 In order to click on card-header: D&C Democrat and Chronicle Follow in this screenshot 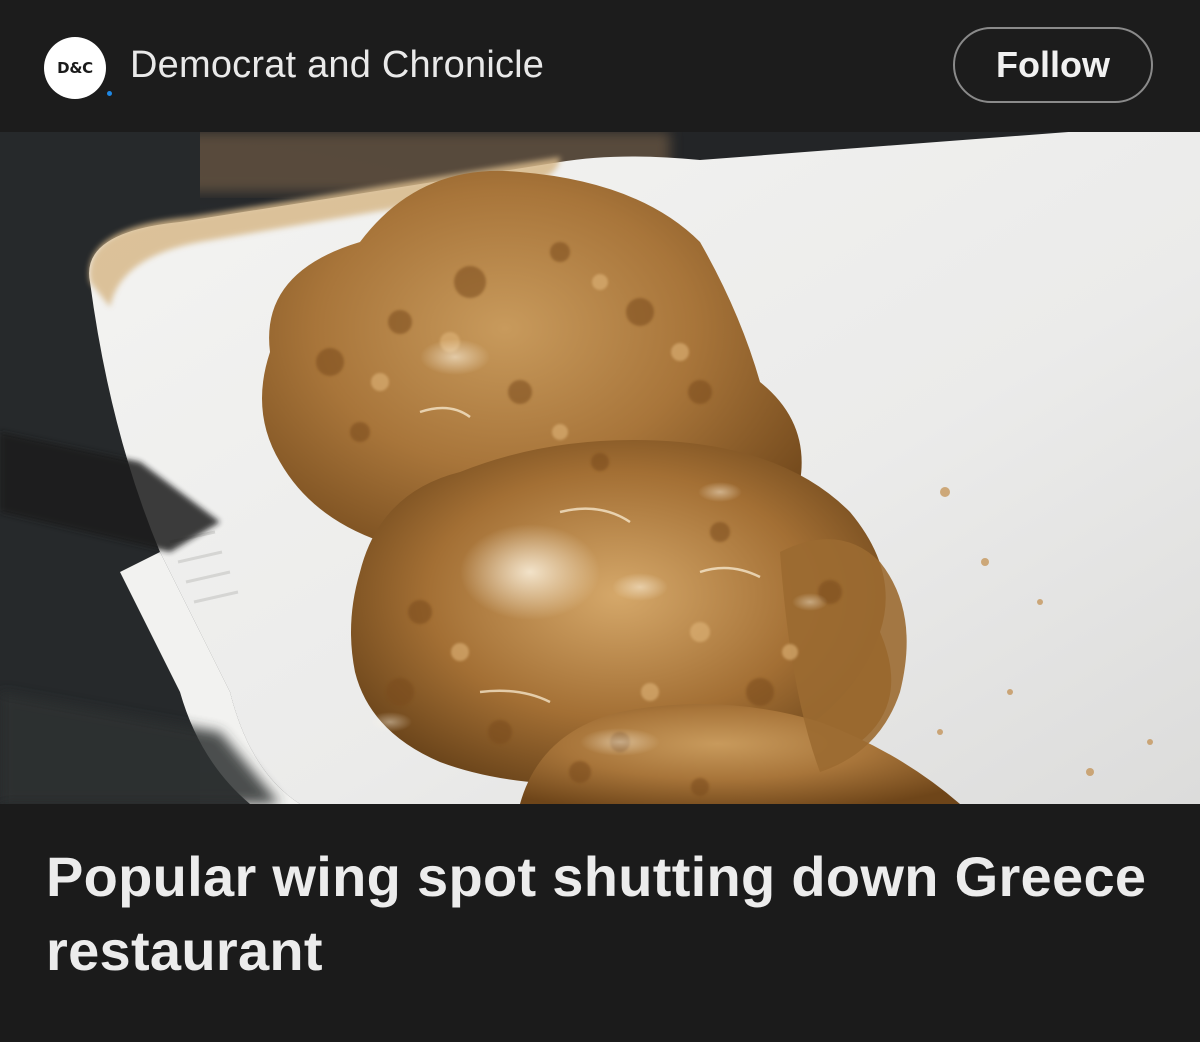, I will do `click(600, 66)`.